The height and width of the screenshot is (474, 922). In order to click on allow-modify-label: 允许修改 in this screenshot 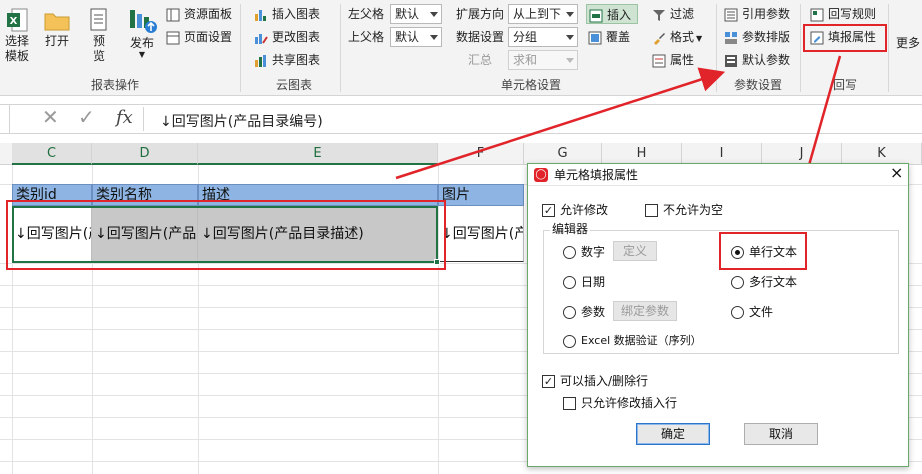, I will do `click(584, 210)`.